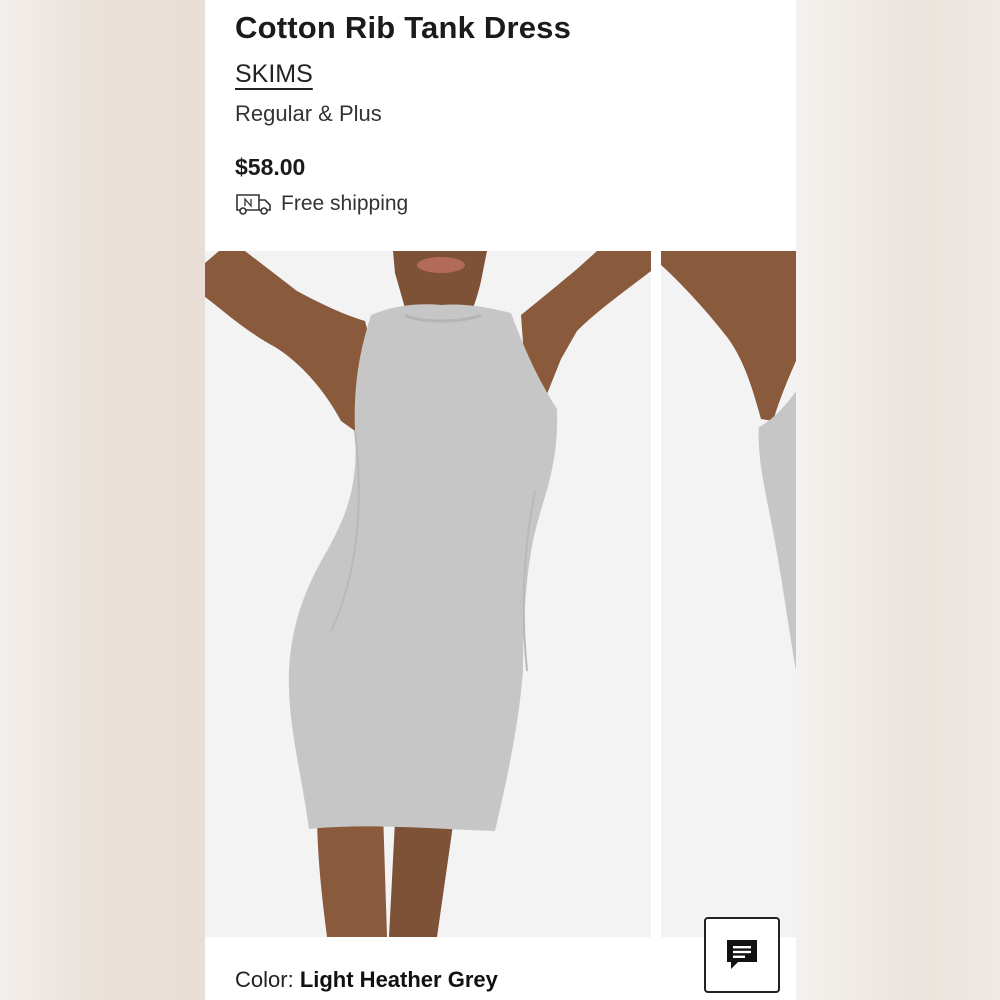 Image resolution: width=1000 pixels, height=1000 pixels. Describe the element at coordinates (270, 167) in the screenshot. I see `product-price: $58.00` at that location.